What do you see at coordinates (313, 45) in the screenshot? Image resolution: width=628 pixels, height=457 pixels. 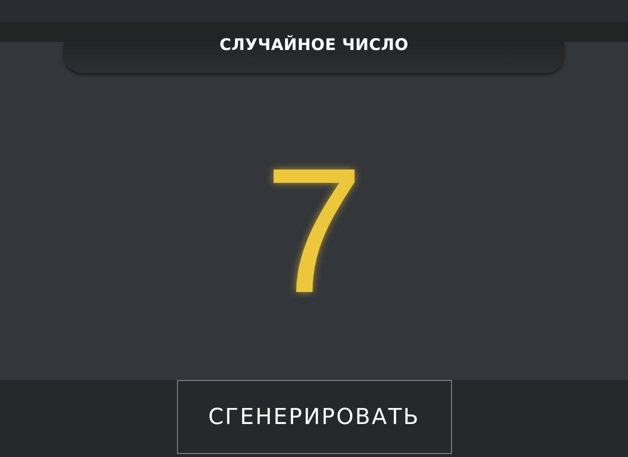 I see `header-title: СЛУЧАЙНОЕ ЧИСЛО` at bounding box center [313, 45].